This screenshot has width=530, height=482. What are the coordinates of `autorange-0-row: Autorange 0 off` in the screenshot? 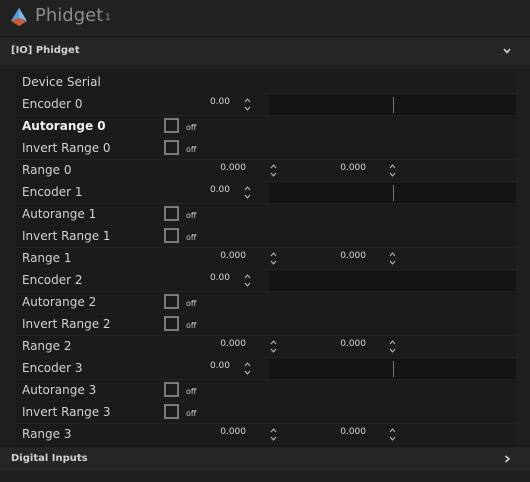 It's located at (266, 127).